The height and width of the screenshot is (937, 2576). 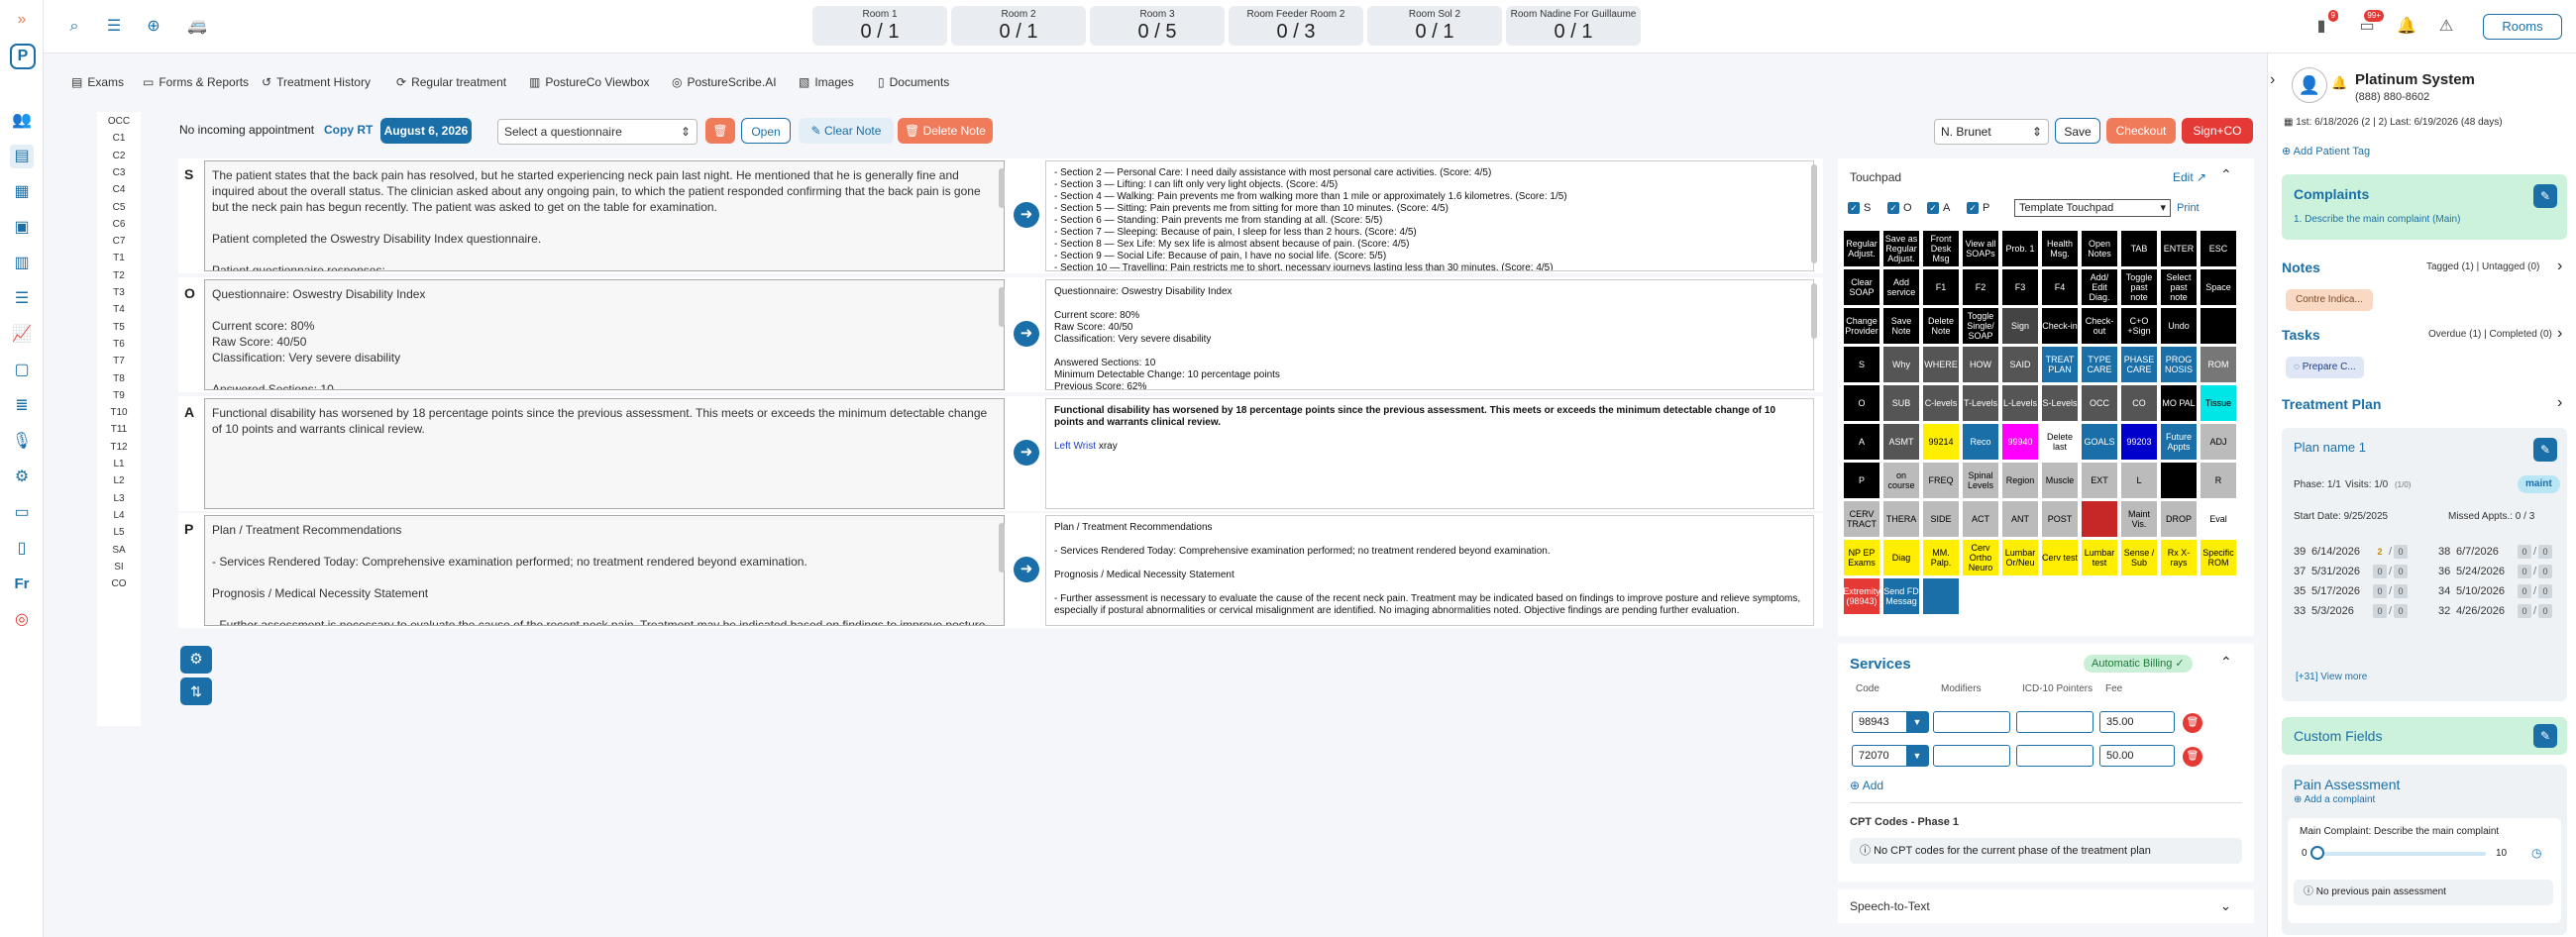 What do you see at coordinates (2351, 591) in the screenshot?
I see `visit-history-entry: 35 5/17/2026 0/0` at bounding box center [2351, 591].